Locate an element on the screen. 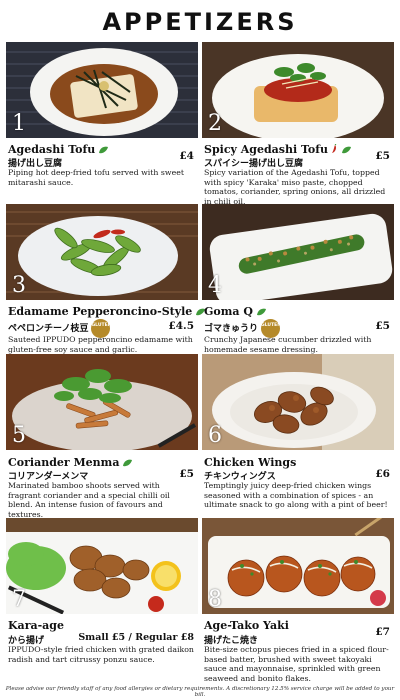 The width and height of the screenshot is (400, 700). item-price: £4.5 is located at coordinates (181, 326).